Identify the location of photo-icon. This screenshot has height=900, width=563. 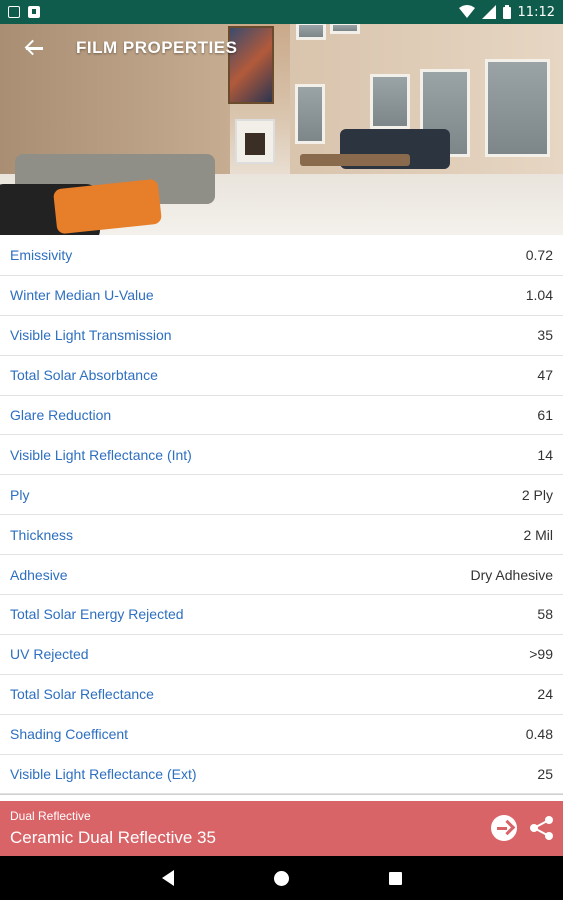
(14, 12).